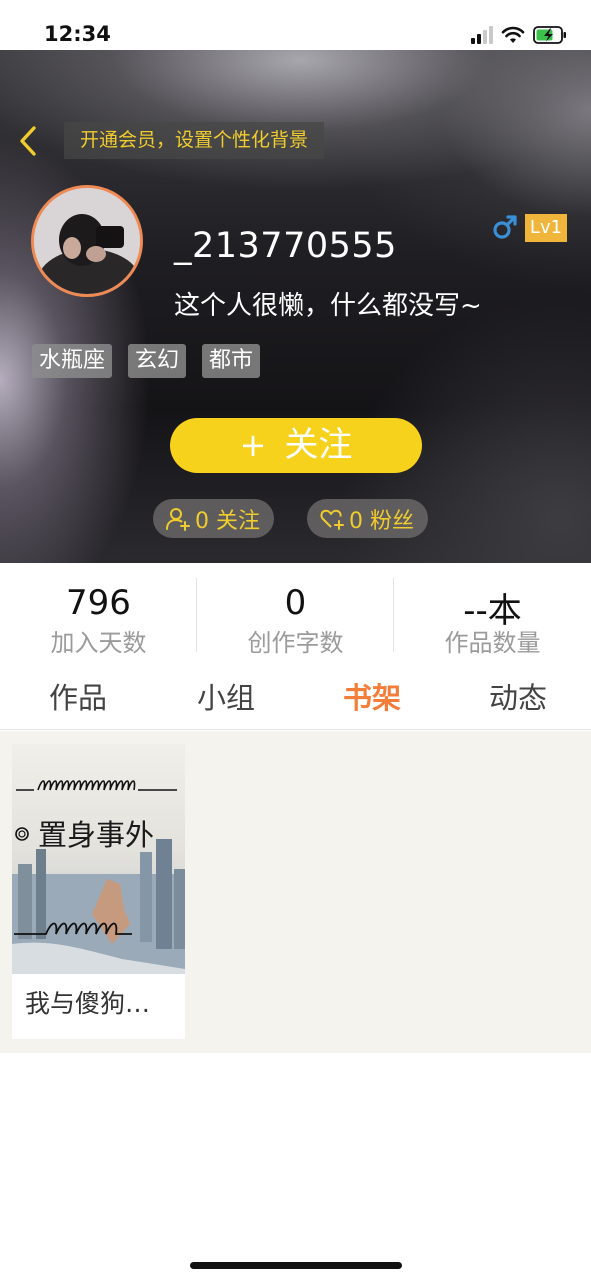  I want to click on tag-genre: 都市, so click(231, 361).